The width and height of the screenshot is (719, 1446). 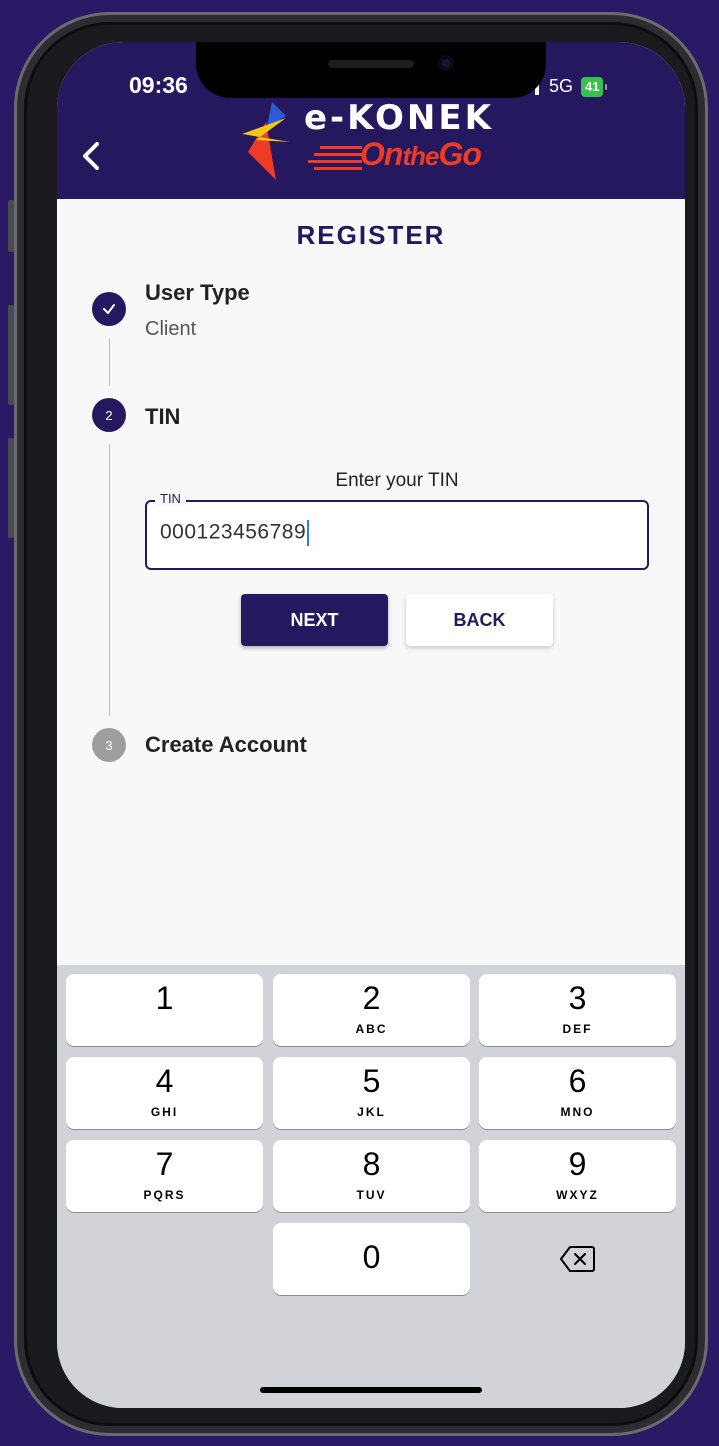 I want to click on key-letters: JKL, so click(x=371, y=1112).